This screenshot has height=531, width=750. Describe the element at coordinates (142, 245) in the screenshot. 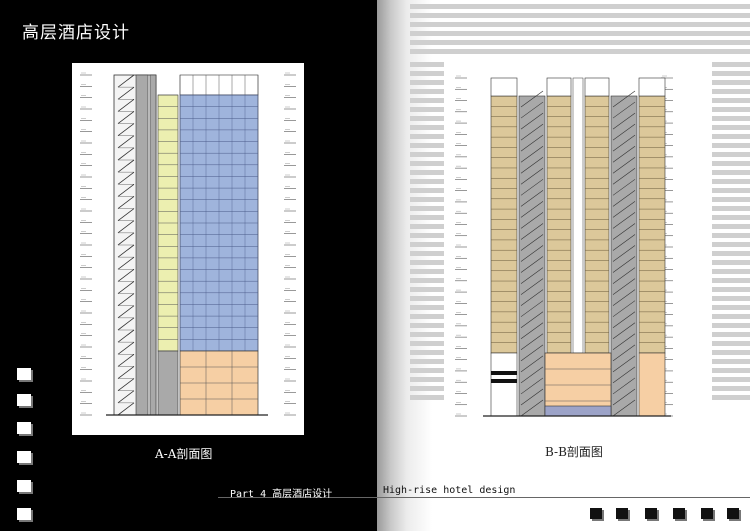

I see `elevator-shaft` at that location.